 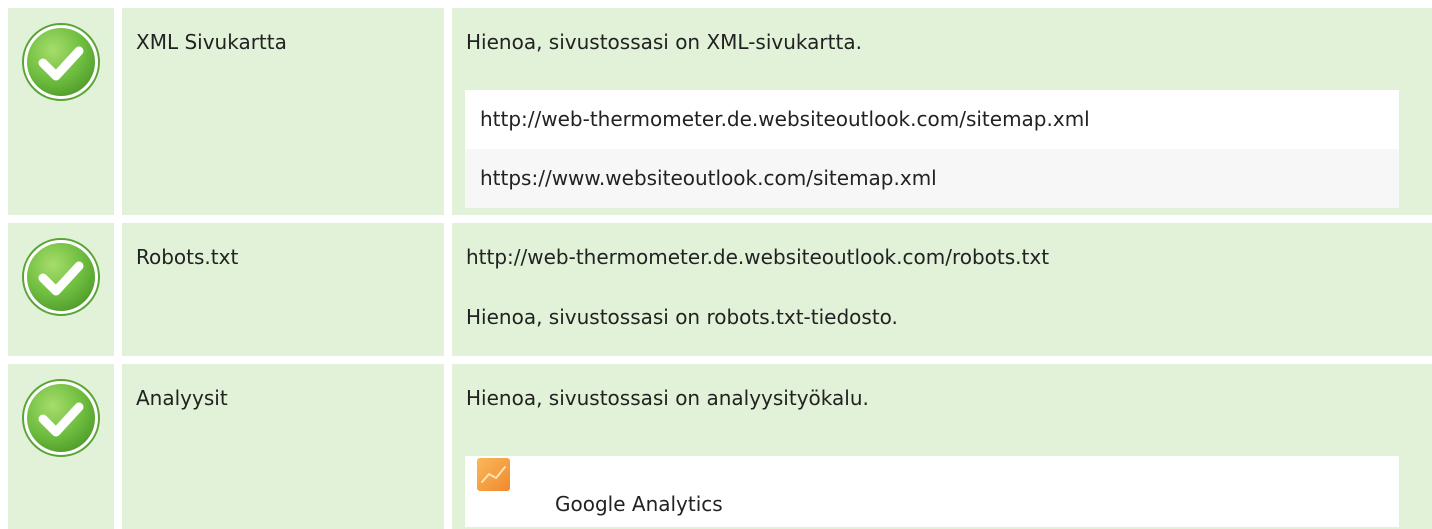 I want to click on status-message: Hienoa, sivustossasi on XML-sivukartta., so click(x=664, y=42).